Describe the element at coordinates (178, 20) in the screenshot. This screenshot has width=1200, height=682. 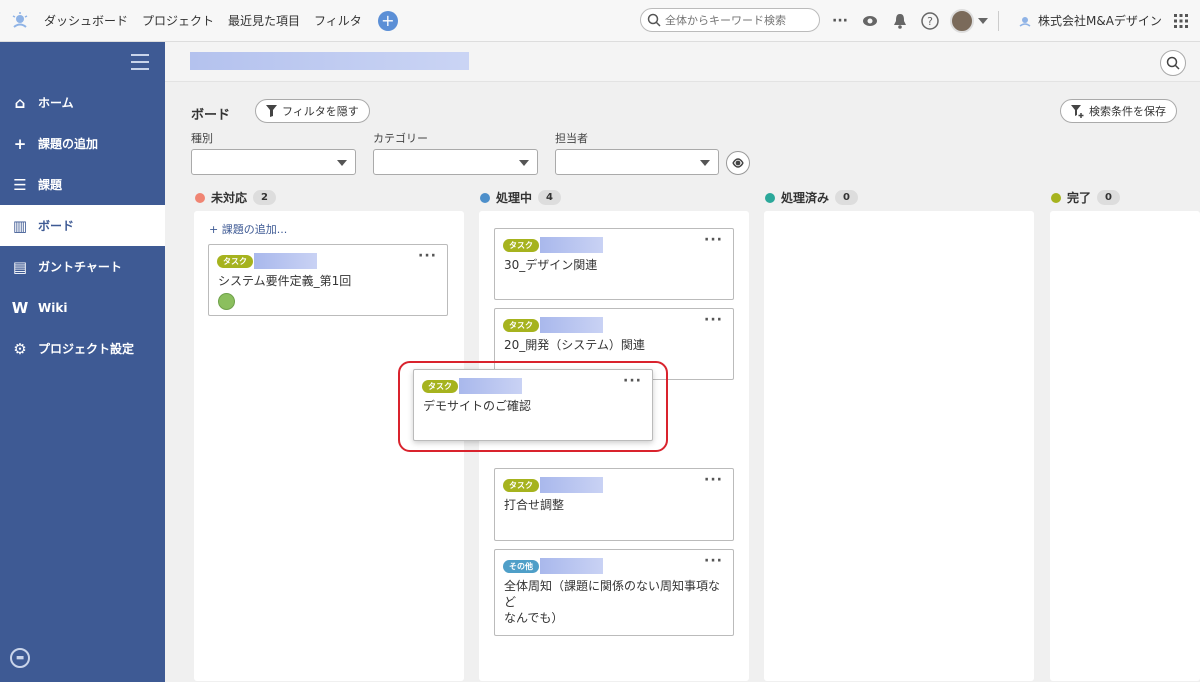
I see `nav-project: プロジェクト` at that location.